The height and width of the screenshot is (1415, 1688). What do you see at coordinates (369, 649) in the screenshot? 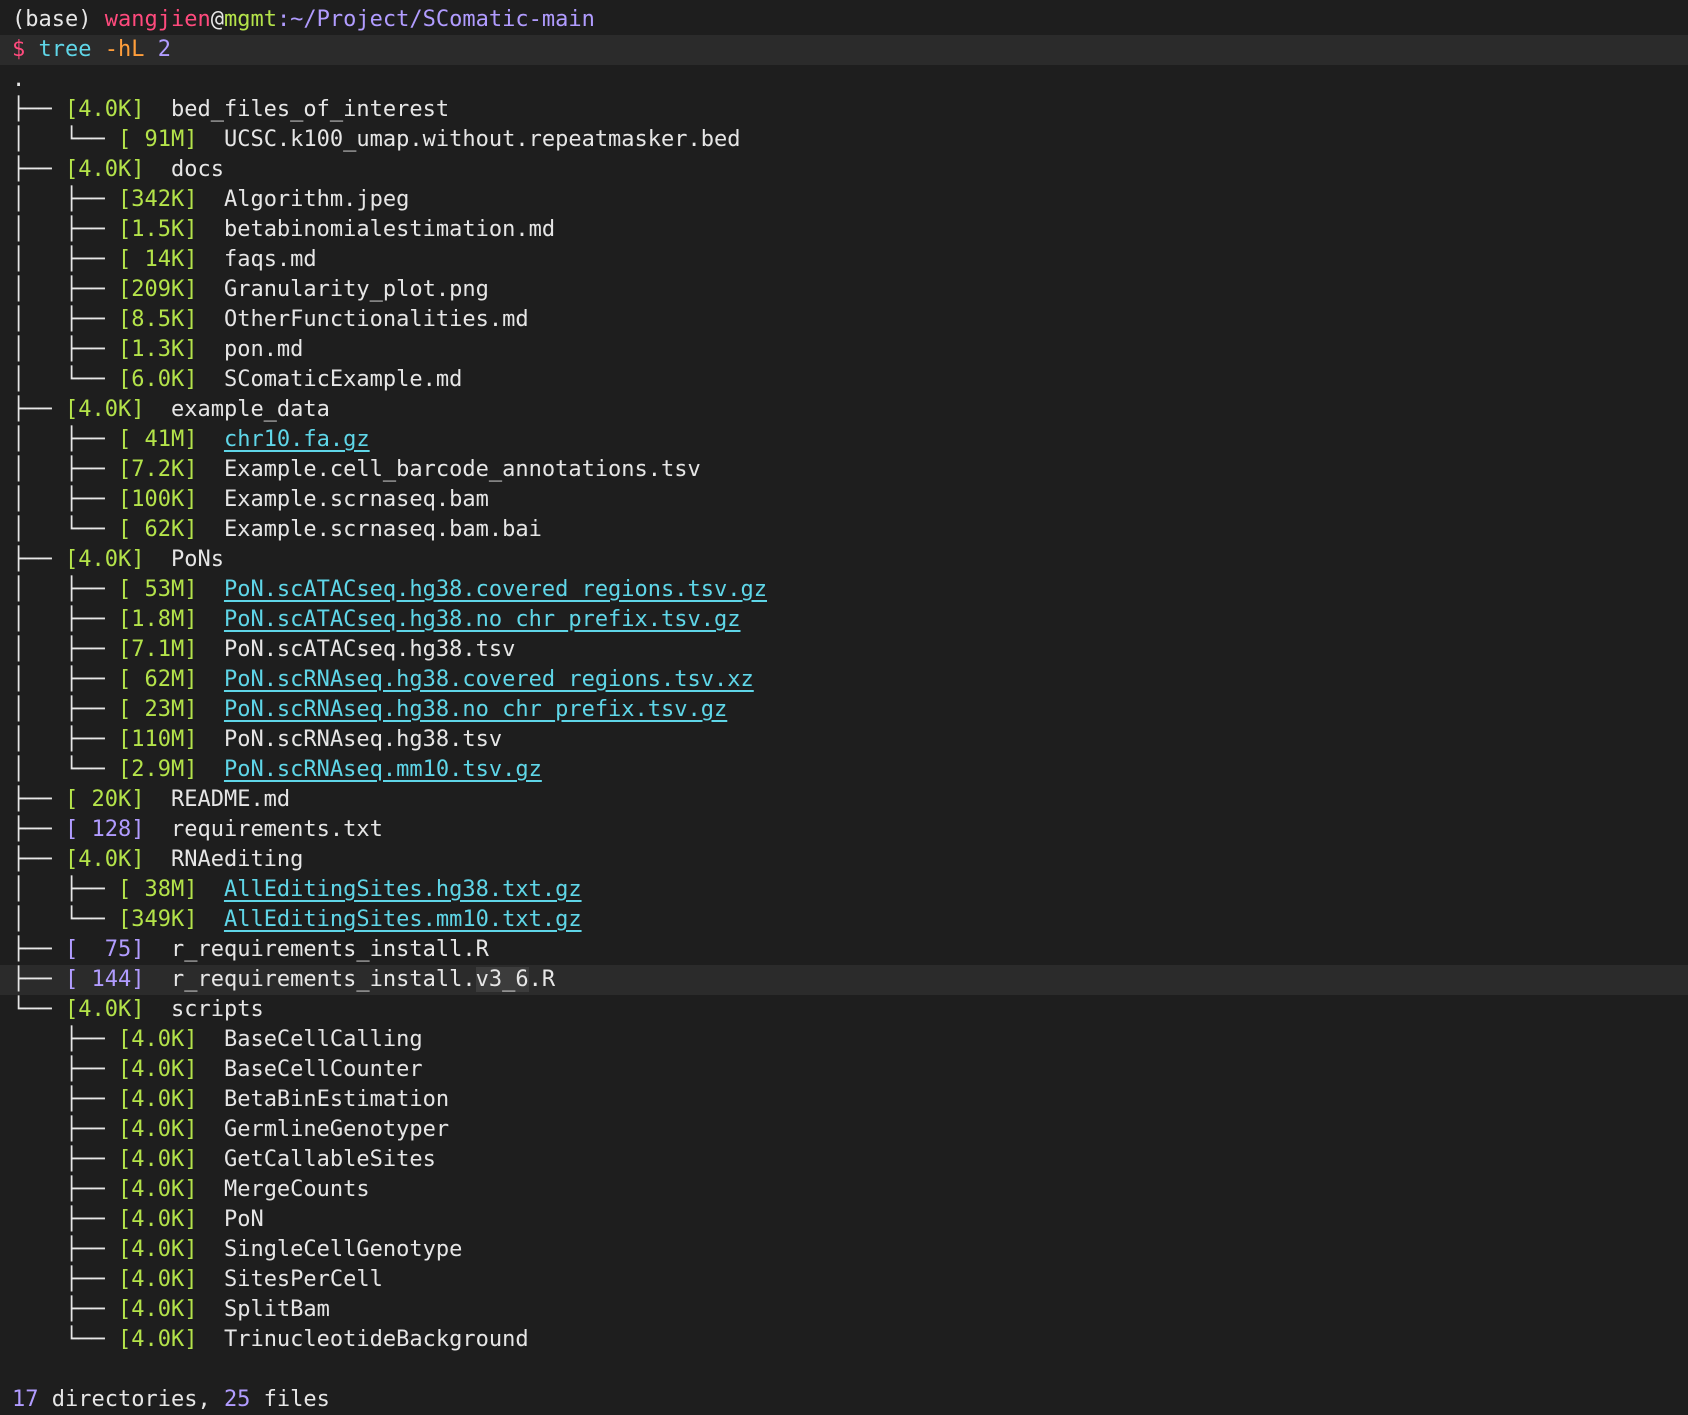
I see `file-name: PoN.scATACseq.hg38.tsv` at bounding box center [369, 649].